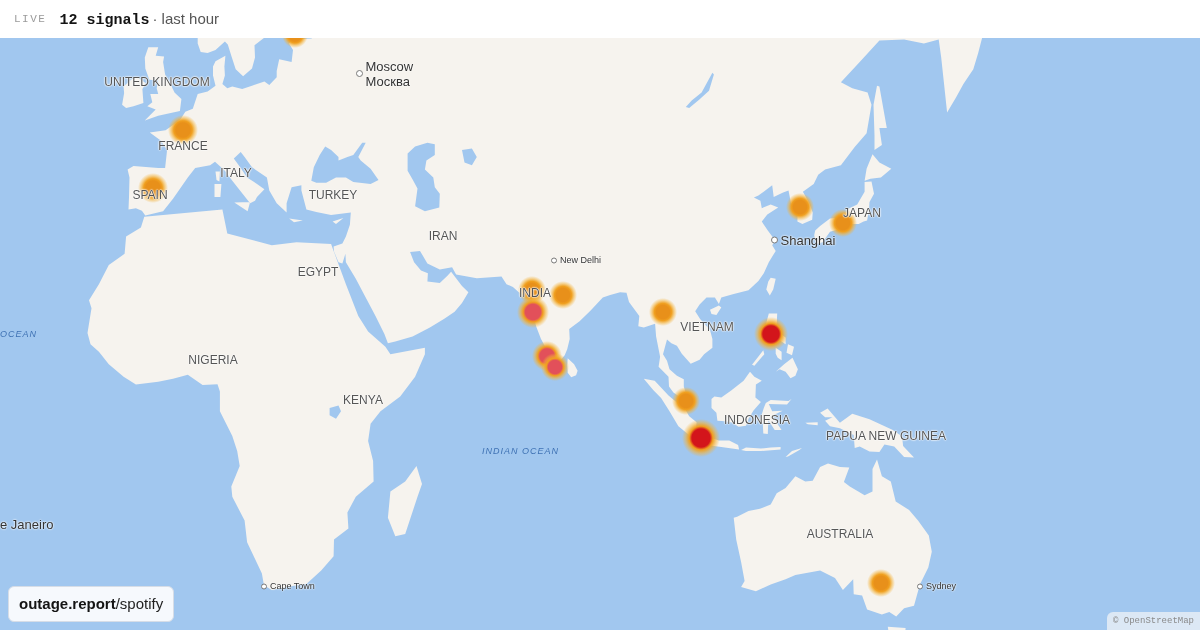 This screenshot has width=1200, height=630. I want to click on country-label: INDONESIA, so click(757, 420).